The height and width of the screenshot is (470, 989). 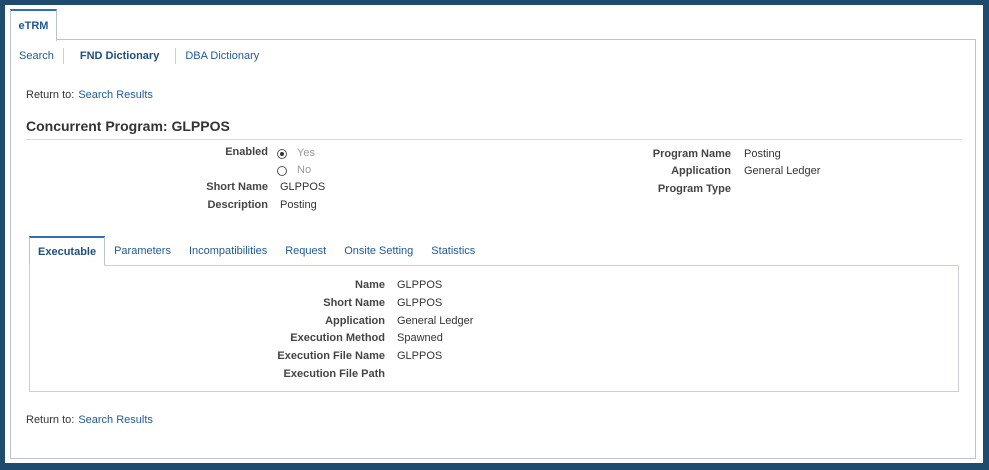 What do you see at coordinates (282, 171) in the screenshot?
I see `enabled-no-radio` at bounding box center [282, 171].